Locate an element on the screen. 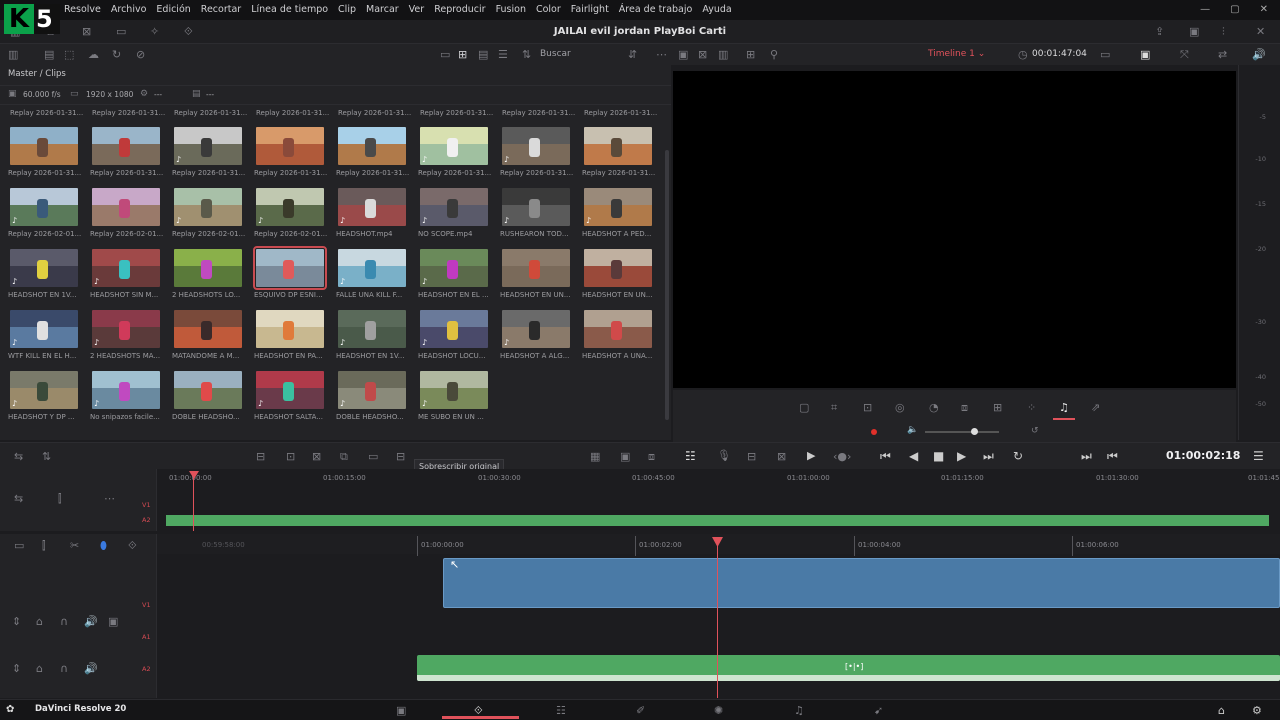  fairlight-page-icon: ♫ is located at coordinates (799, 710).